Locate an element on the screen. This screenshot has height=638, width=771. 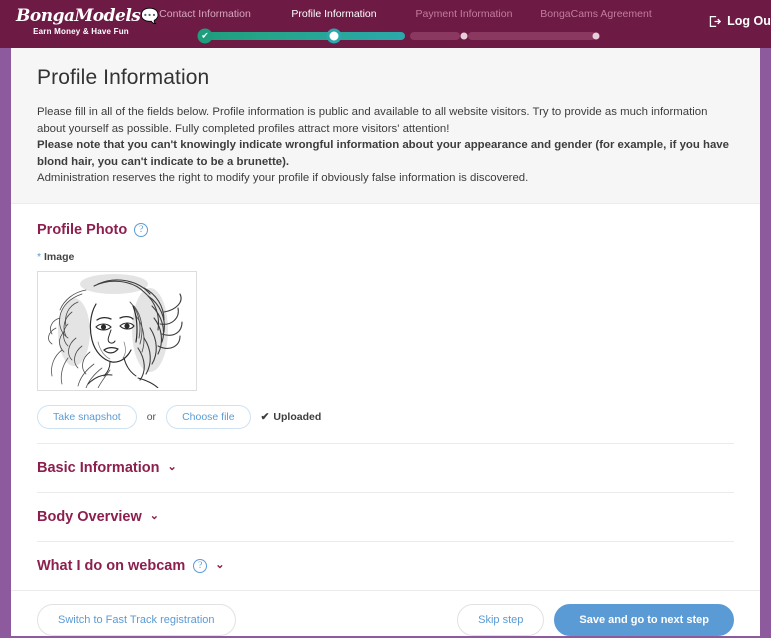
logout-button: Log Out is located at coordinates (739, 21).